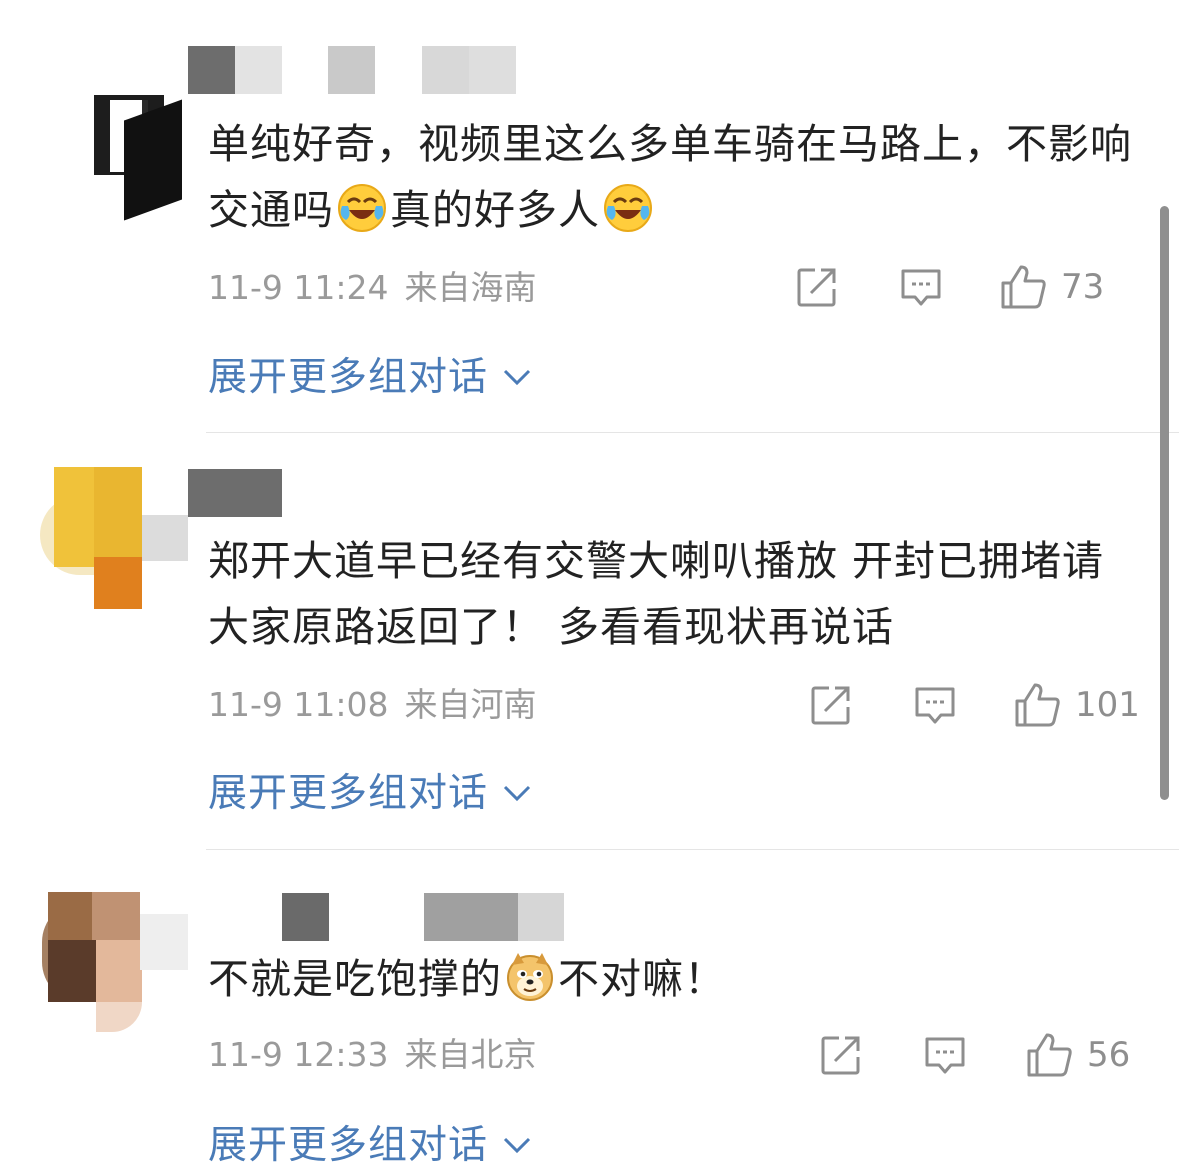 The height and width of the screenshot is (1176, 1179). Describe the element at coordinates (298, 287) in the screenshot. I see `comment-date: 11-9 11:24` at that location.